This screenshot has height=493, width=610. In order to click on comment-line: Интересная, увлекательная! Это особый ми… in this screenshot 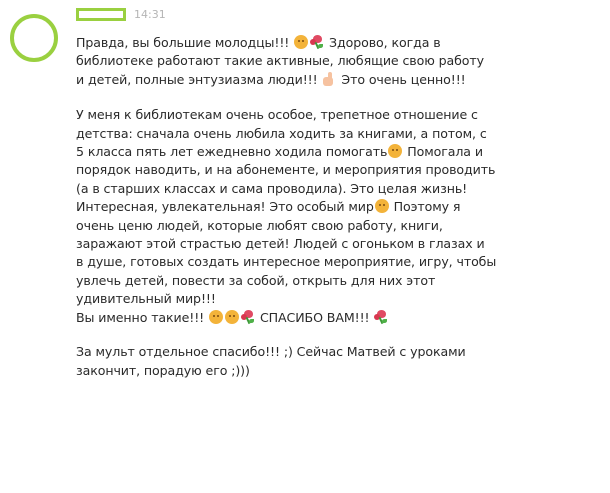, I will do `click(268, 207)`.